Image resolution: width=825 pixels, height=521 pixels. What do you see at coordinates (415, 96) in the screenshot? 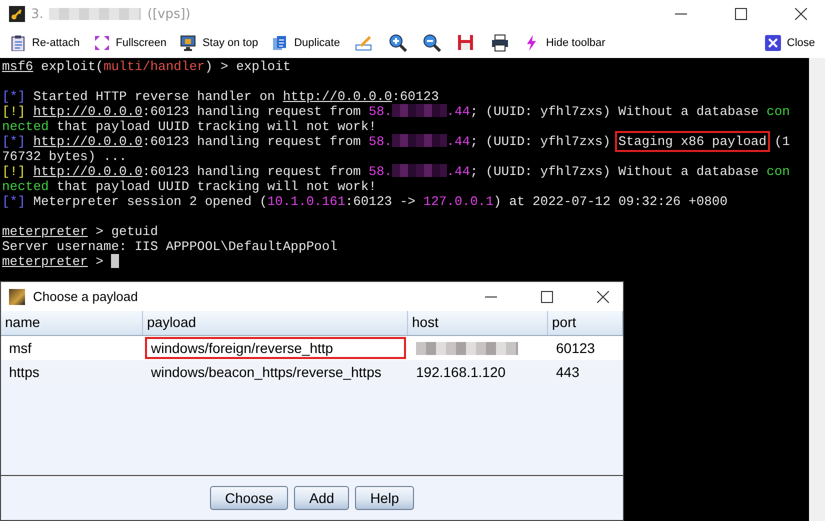
I see `terminal-text: :60123` at bounding box center [415, 96].